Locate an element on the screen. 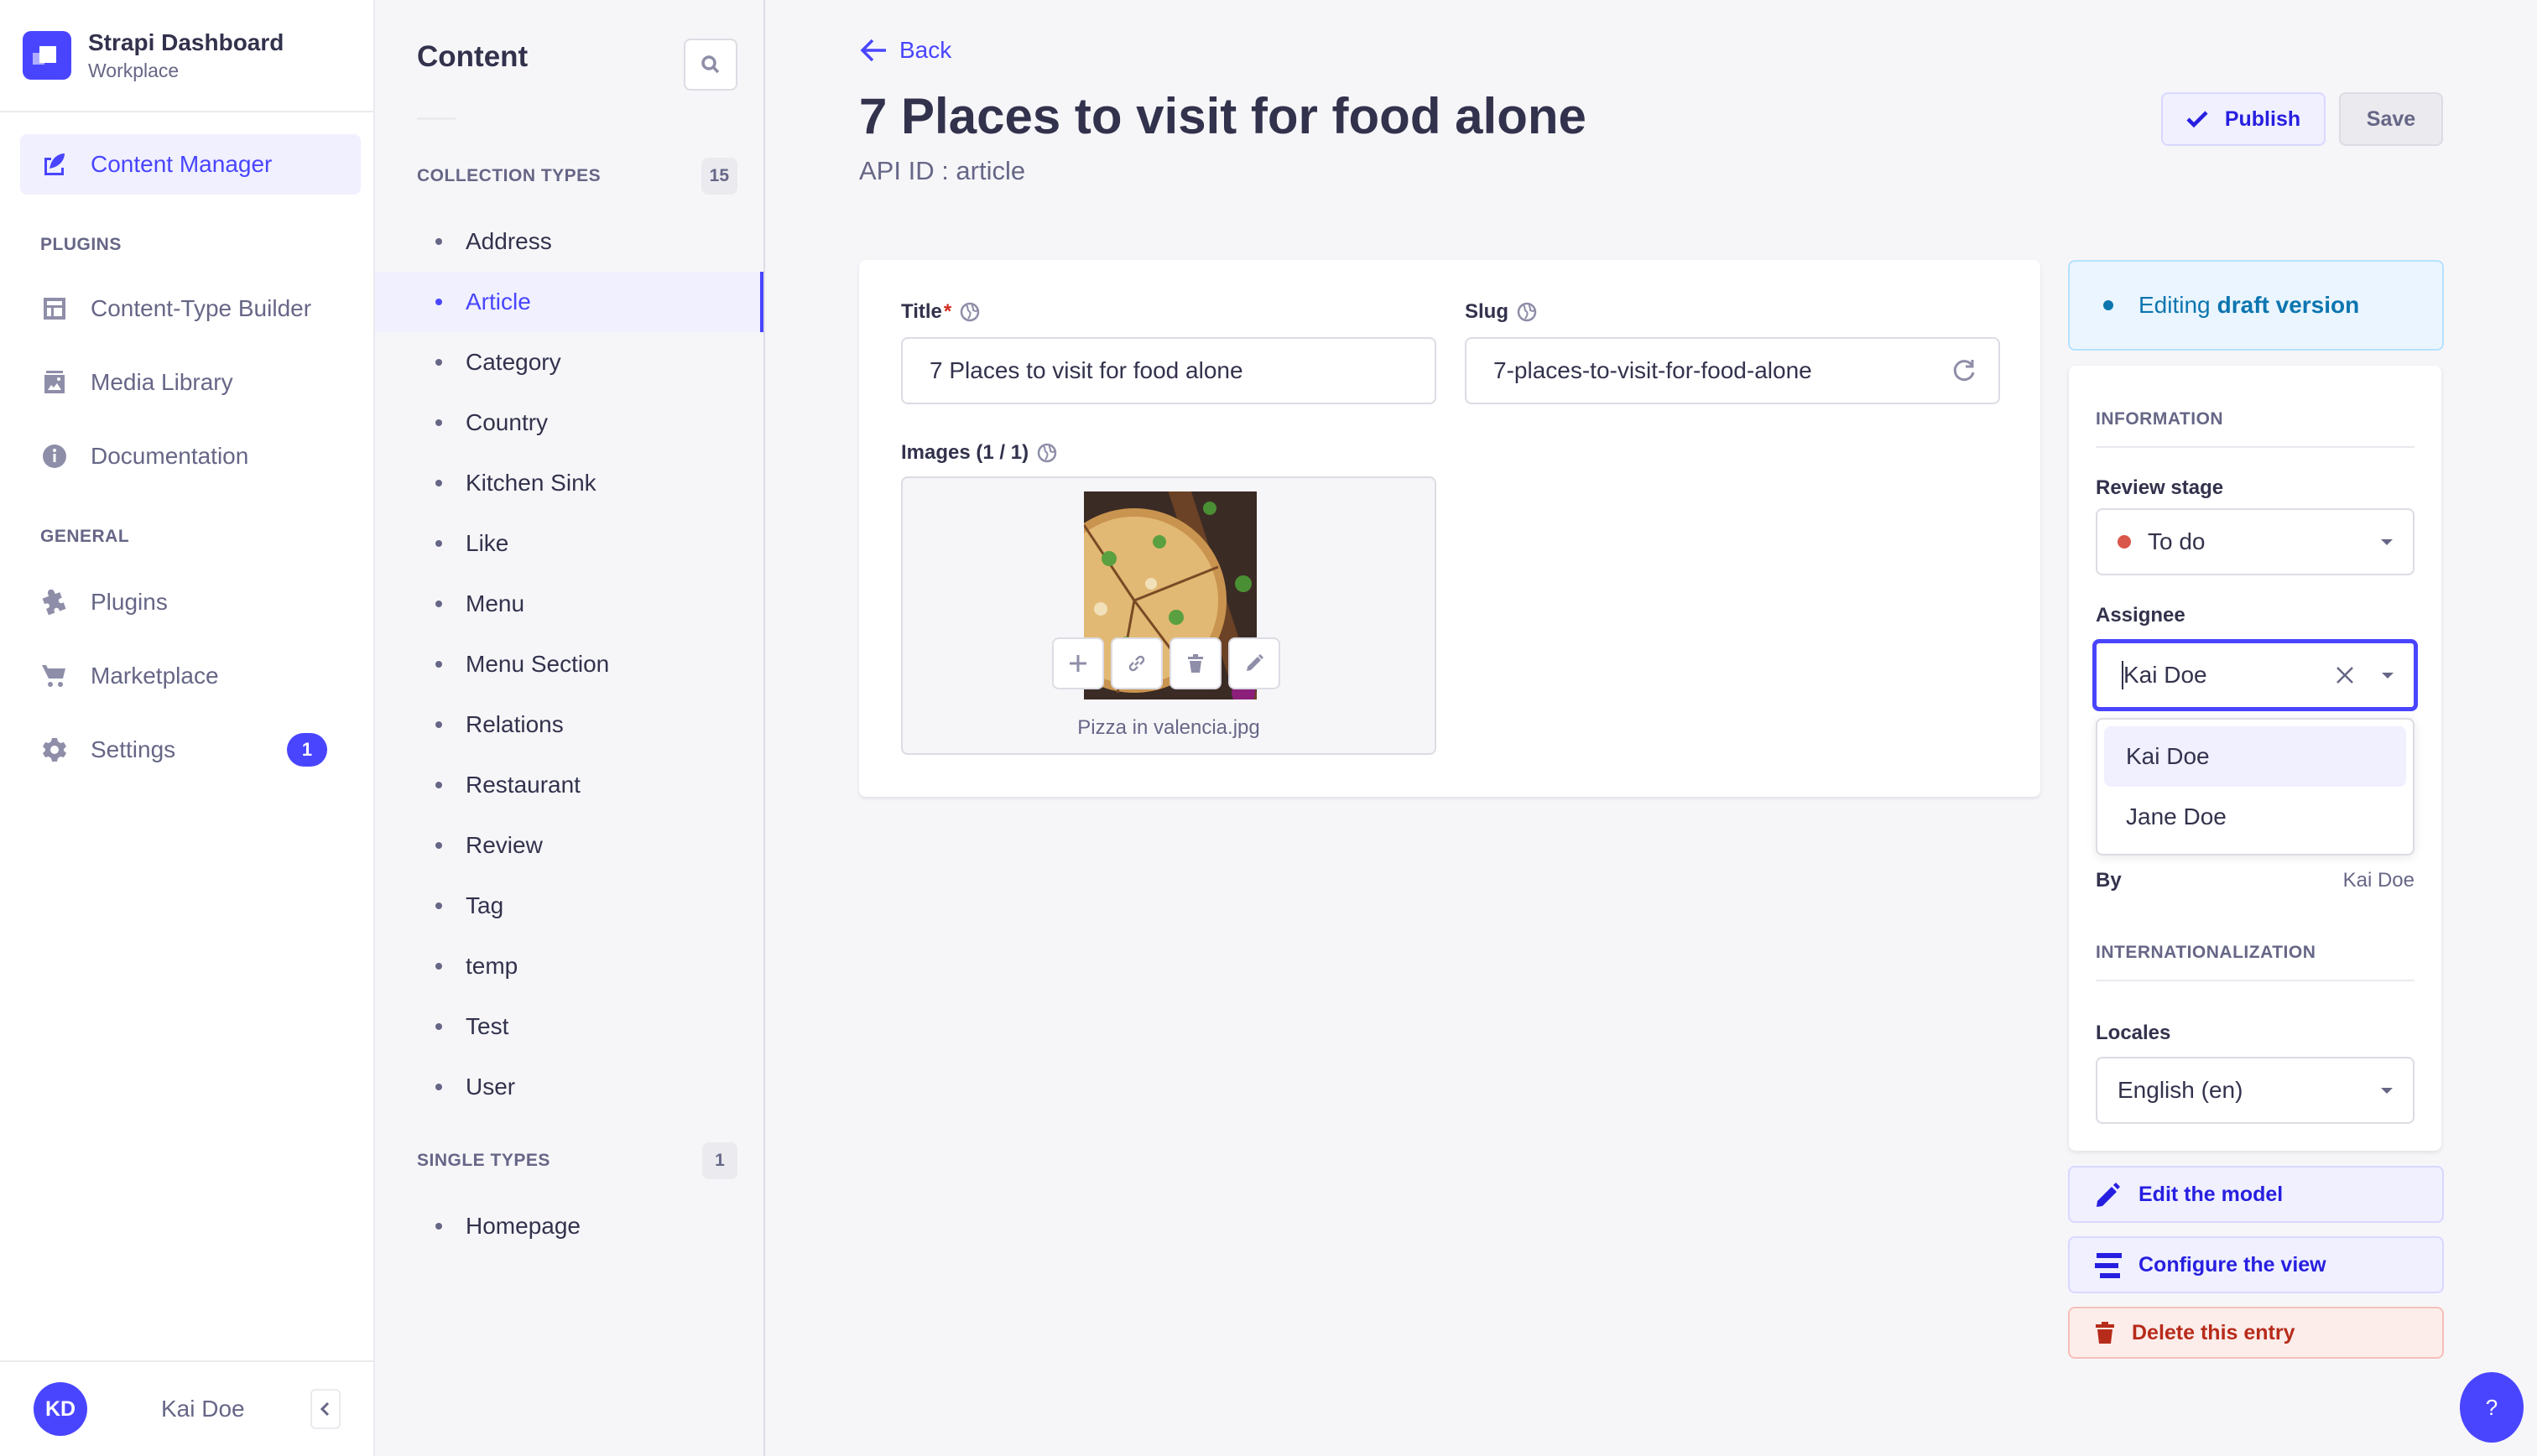  trash-icon is located at coordinates (2105, 1333).